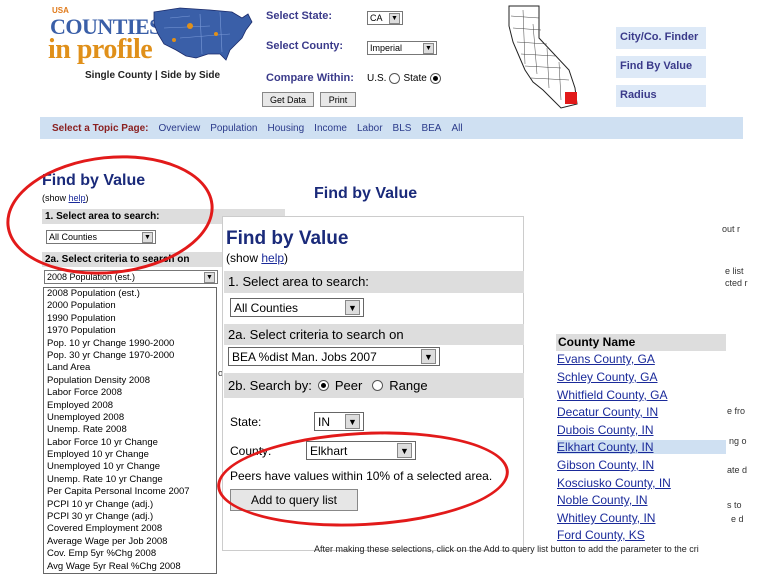 The image size is (762, 577). Describe the element at coordinates (131, 418) in the screenshot. I see `list-item: Unemployed 2008` at that location.